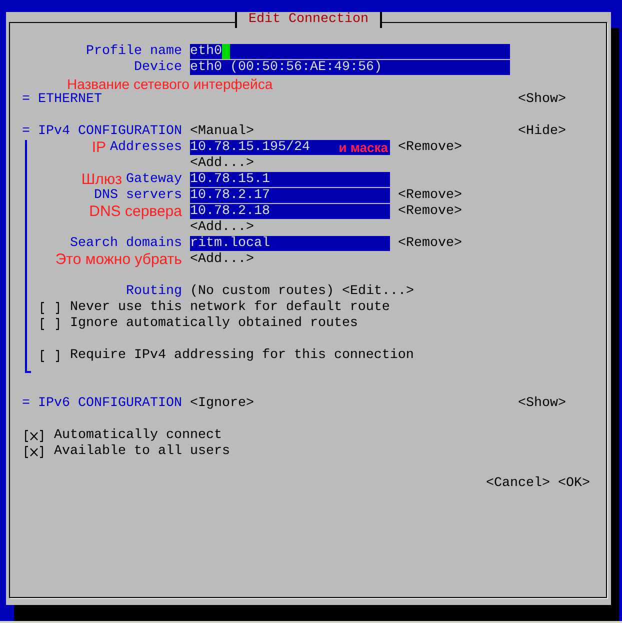 Image resolution: width=622 pixels, height=623 pixels. What do you see at coordinates (170, 84) in the screenshot?
I see `annotation-text: Название сетевого интерфейса` at bounding box center [170, 84].